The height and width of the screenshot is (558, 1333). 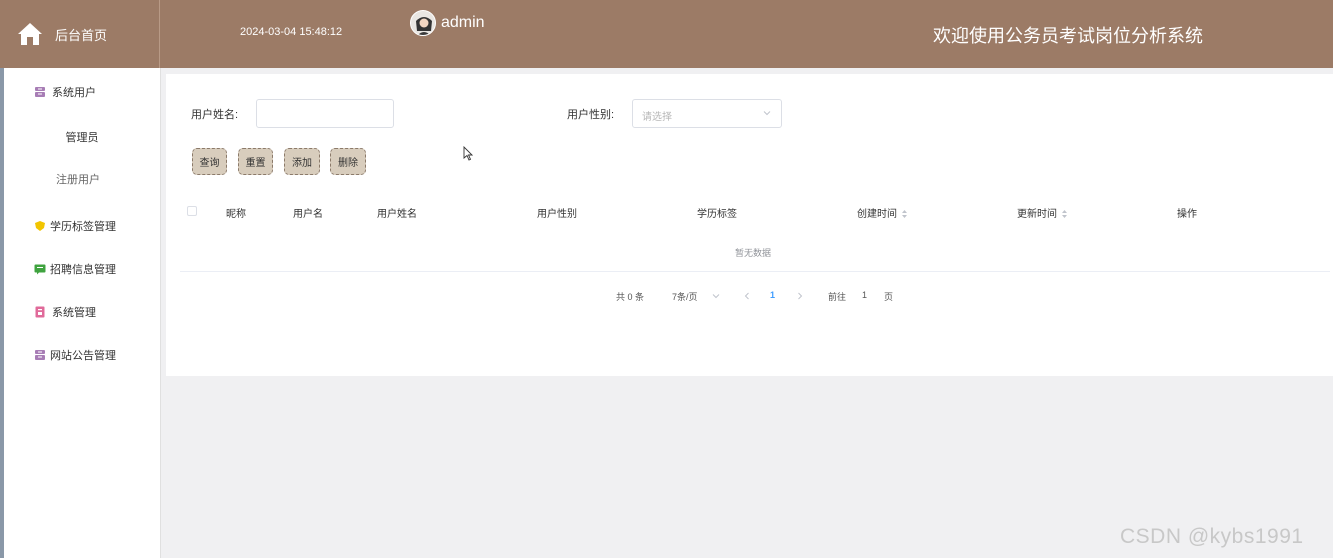 I want to click on column-header-label: 创建时间, so click(x=877, y=214).